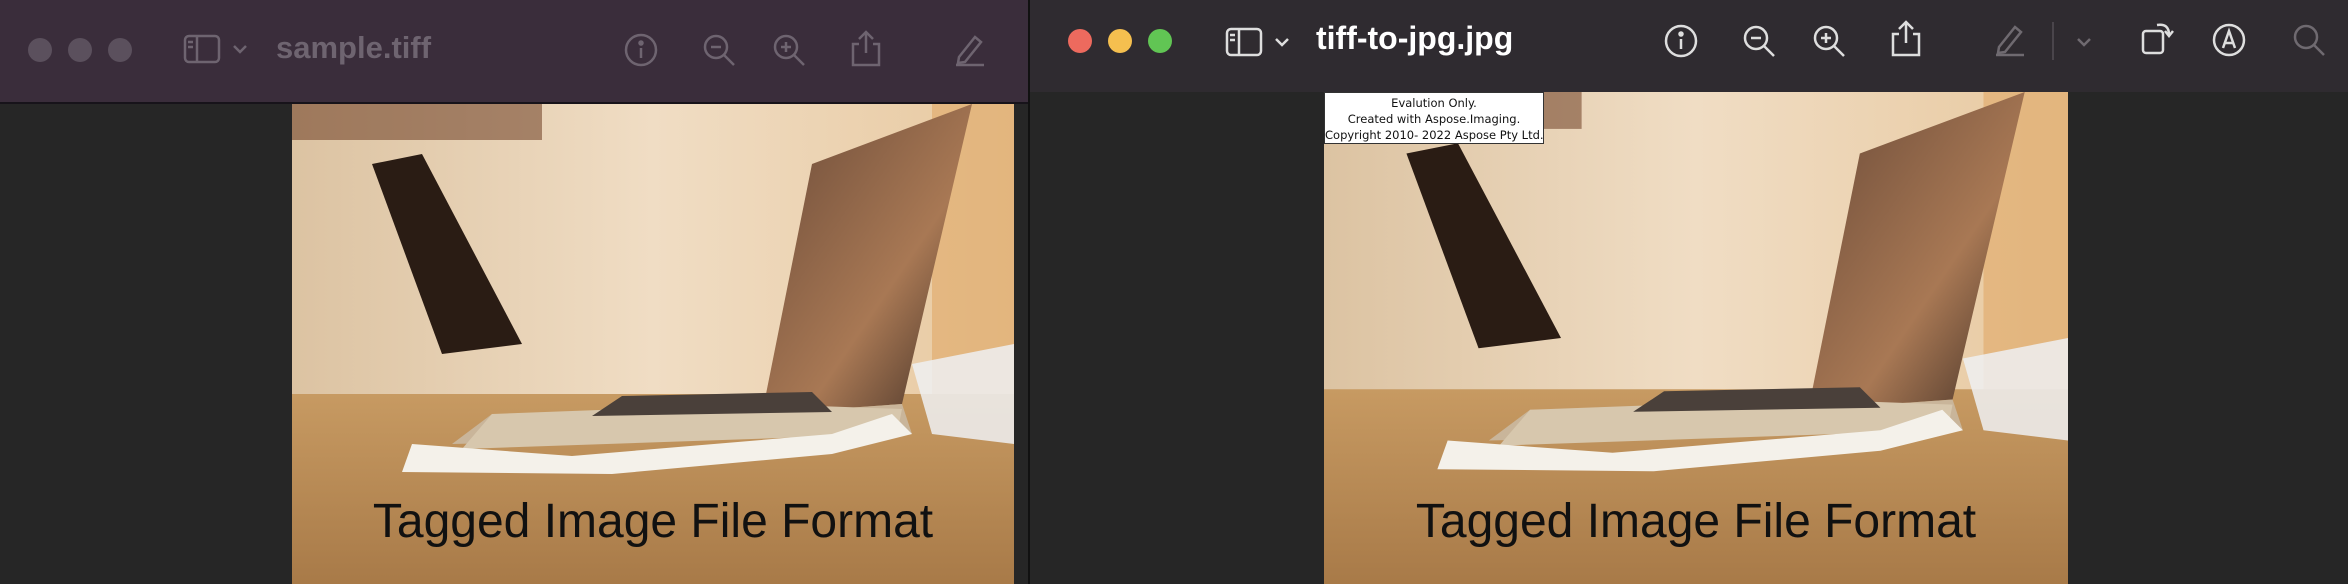 The image size is (2348, 584). Describe the element at coordinates (354, 47) in the screenshot. I see `window-title: sample.tiff` at that location.